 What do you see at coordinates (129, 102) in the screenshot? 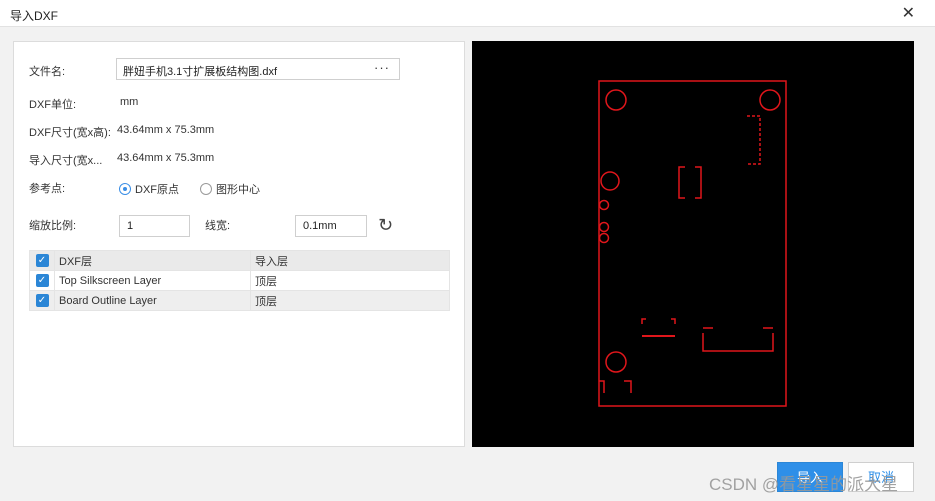
I see `unit-value: mm` at bounding box center [129, 102].